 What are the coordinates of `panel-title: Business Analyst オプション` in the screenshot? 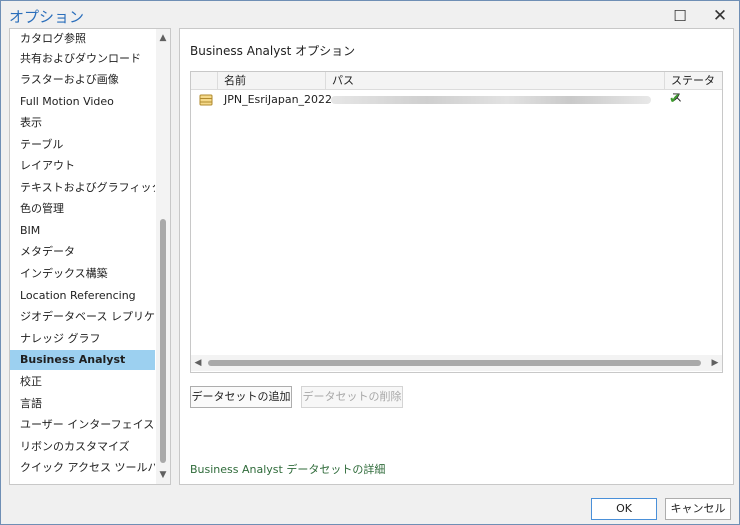 It's located at (273, 51).